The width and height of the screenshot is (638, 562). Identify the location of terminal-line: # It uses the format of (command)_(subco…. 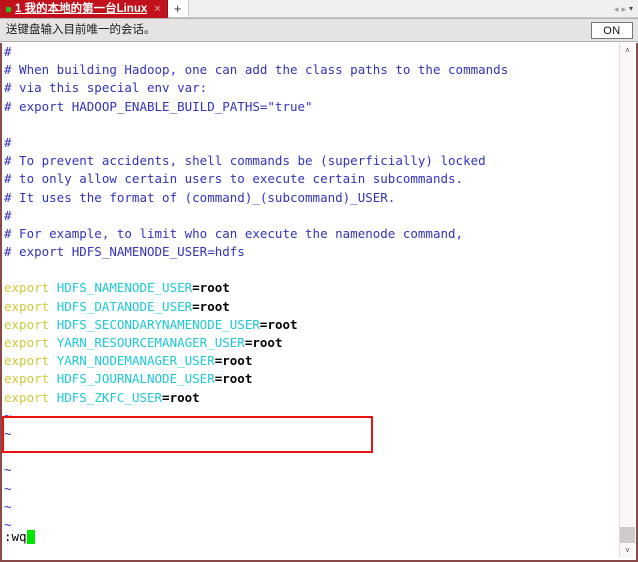
(311, 198).